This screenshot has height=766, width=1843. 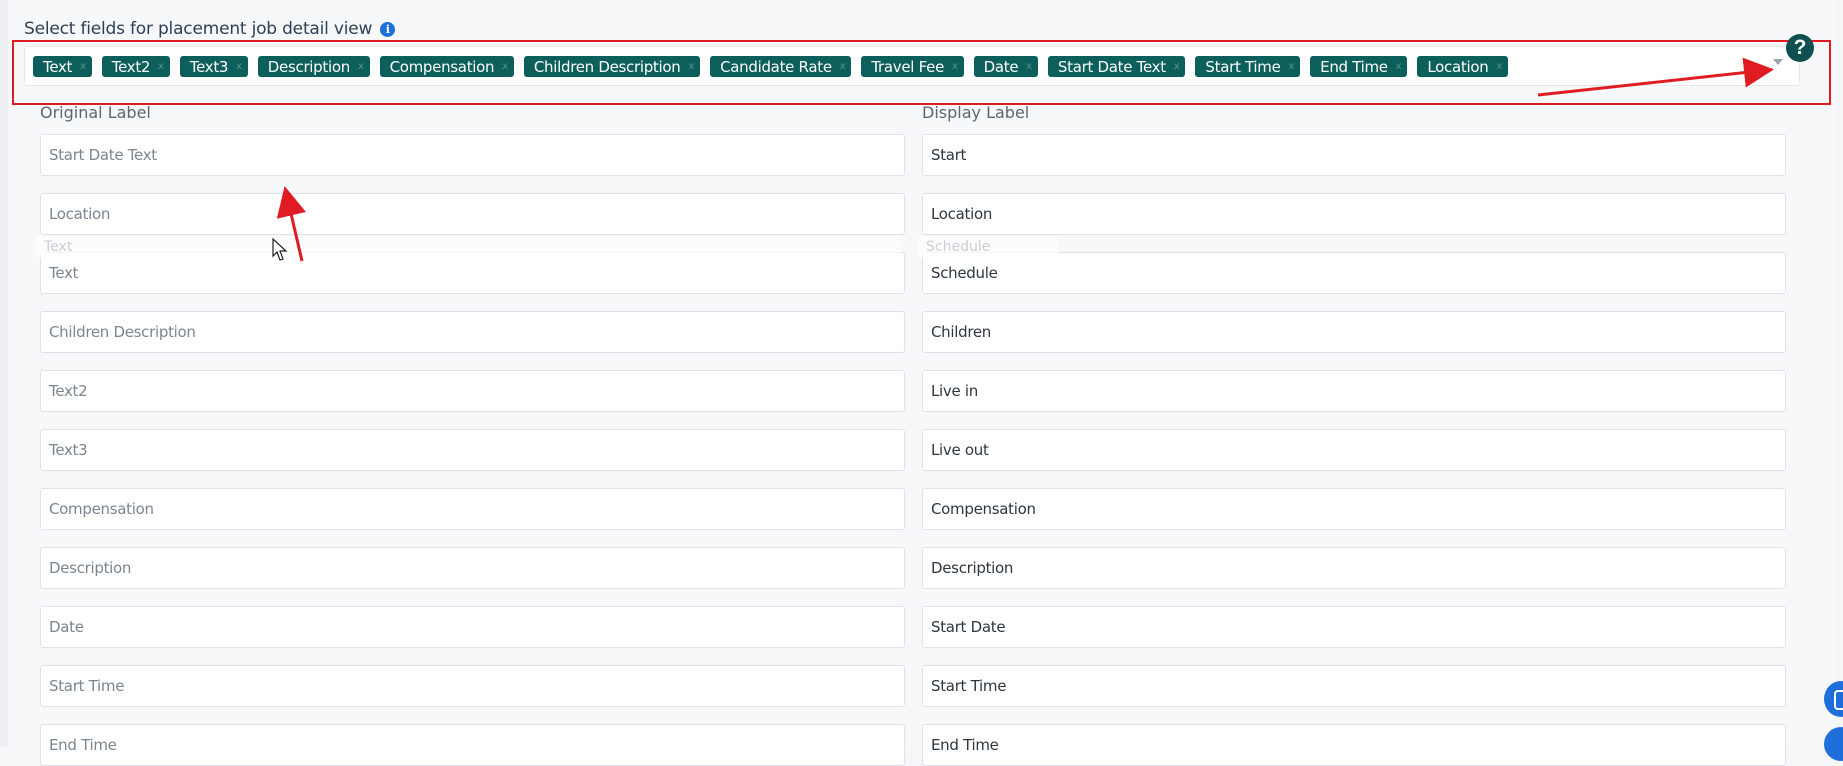 I want to click on field-chip: Text2 x, so click(x=135, y=66).